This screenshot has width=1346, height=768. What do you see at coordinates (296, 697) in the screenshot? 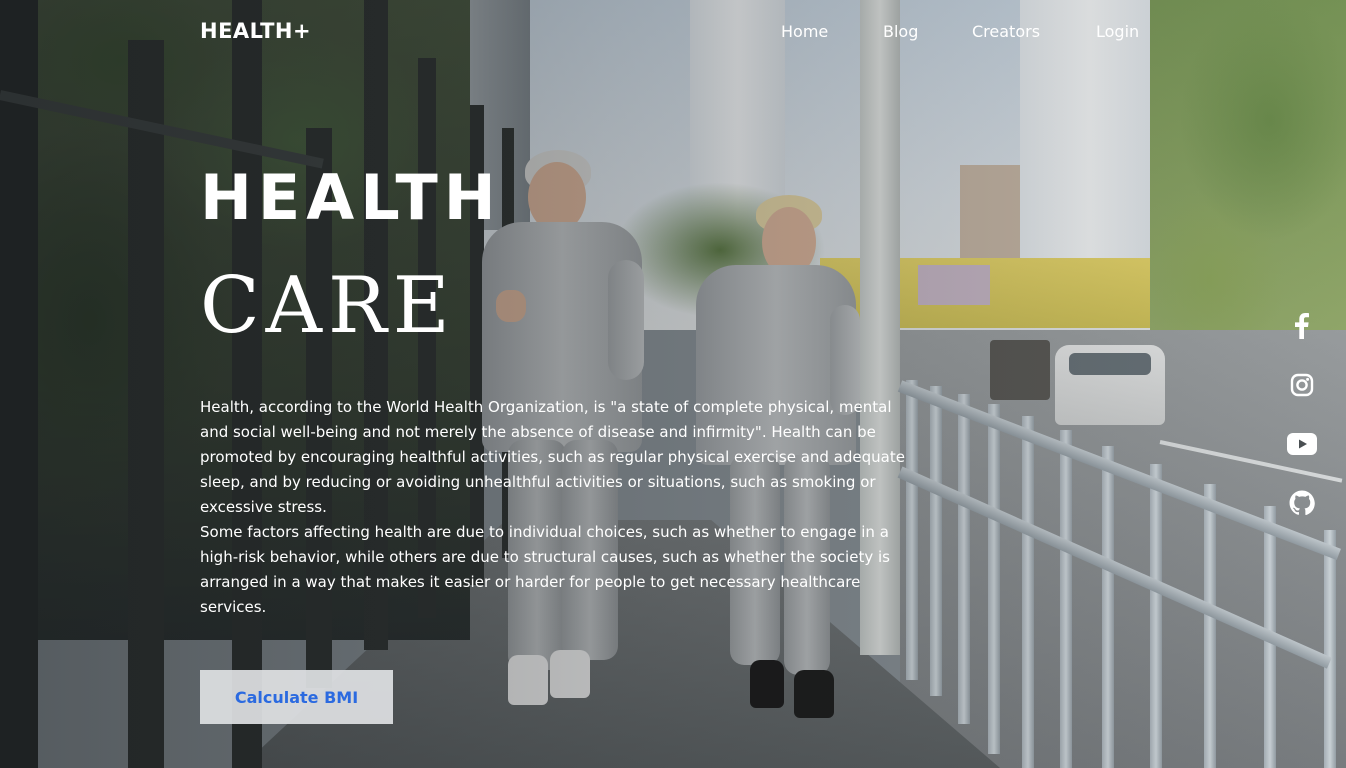
I see `calculate-bmi-button: Calculate BMI` at bounding box center [296, 697].